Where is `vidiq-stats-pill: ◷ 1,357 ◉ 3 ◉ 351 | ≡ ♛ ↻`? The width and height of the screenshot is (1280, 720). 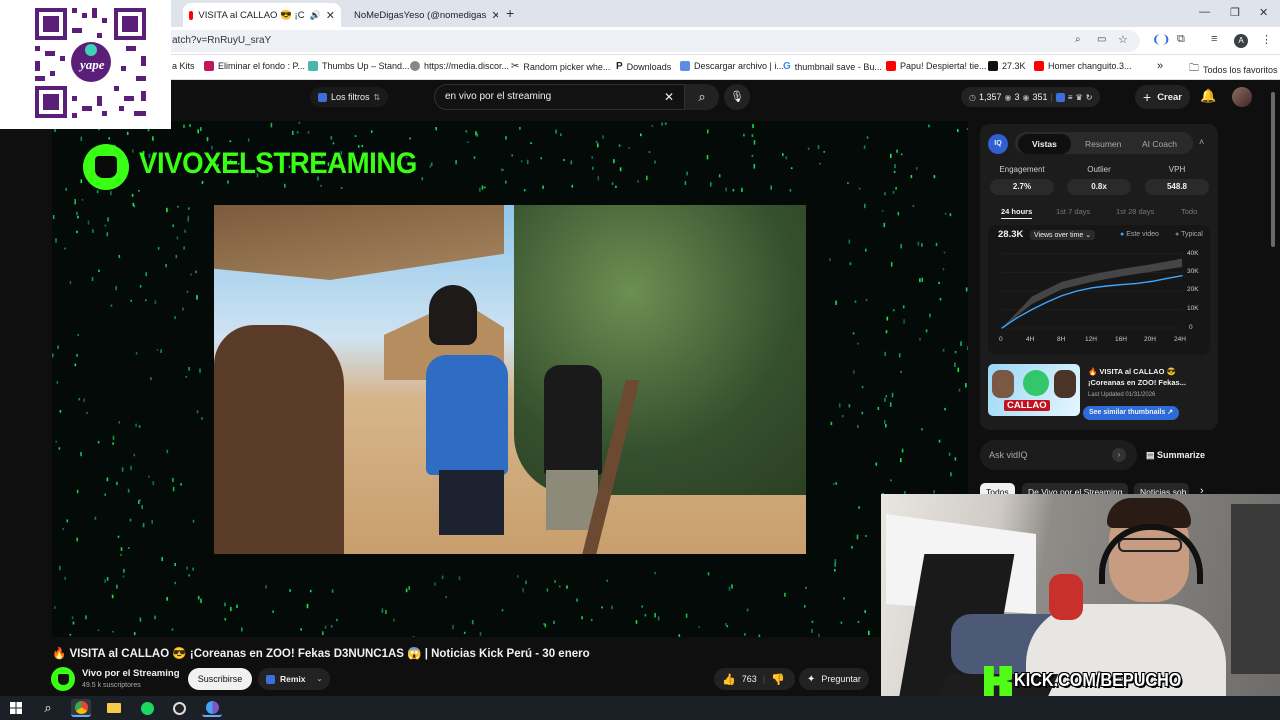 vidiq-stats-pill: ◷ 1,357 ◉ 3 ◉ 351 | ≡ ♛ ↻ is located at coordinates (1031, 97).